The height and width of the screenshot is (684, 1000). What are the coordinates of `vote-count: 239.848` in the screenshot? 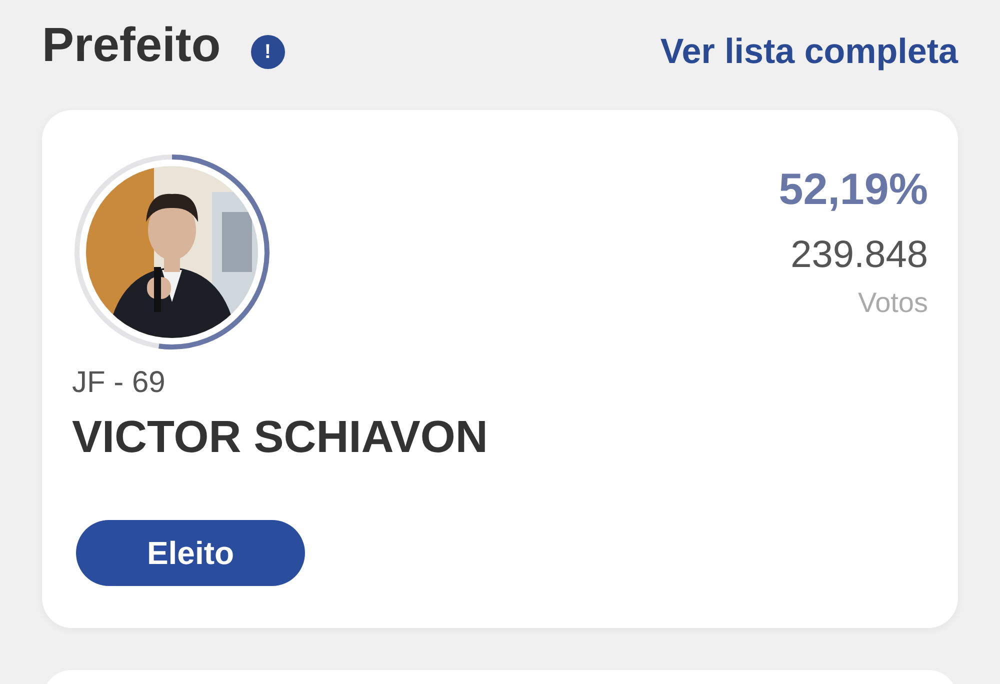 It's located at (859, 255).